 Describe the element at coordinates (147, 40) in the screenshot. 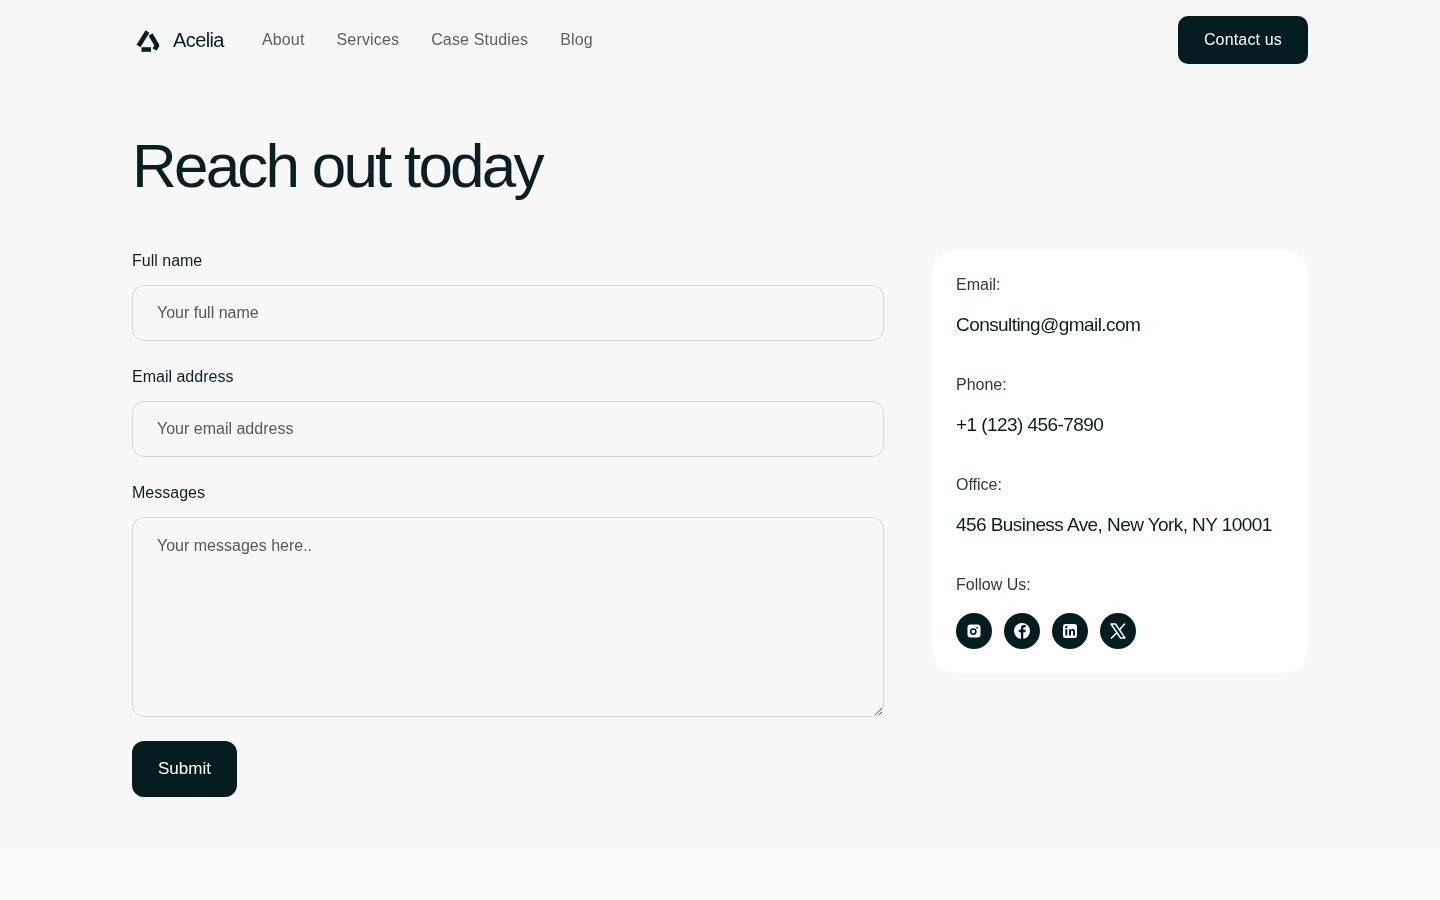

I see `logo-icon` at that location.